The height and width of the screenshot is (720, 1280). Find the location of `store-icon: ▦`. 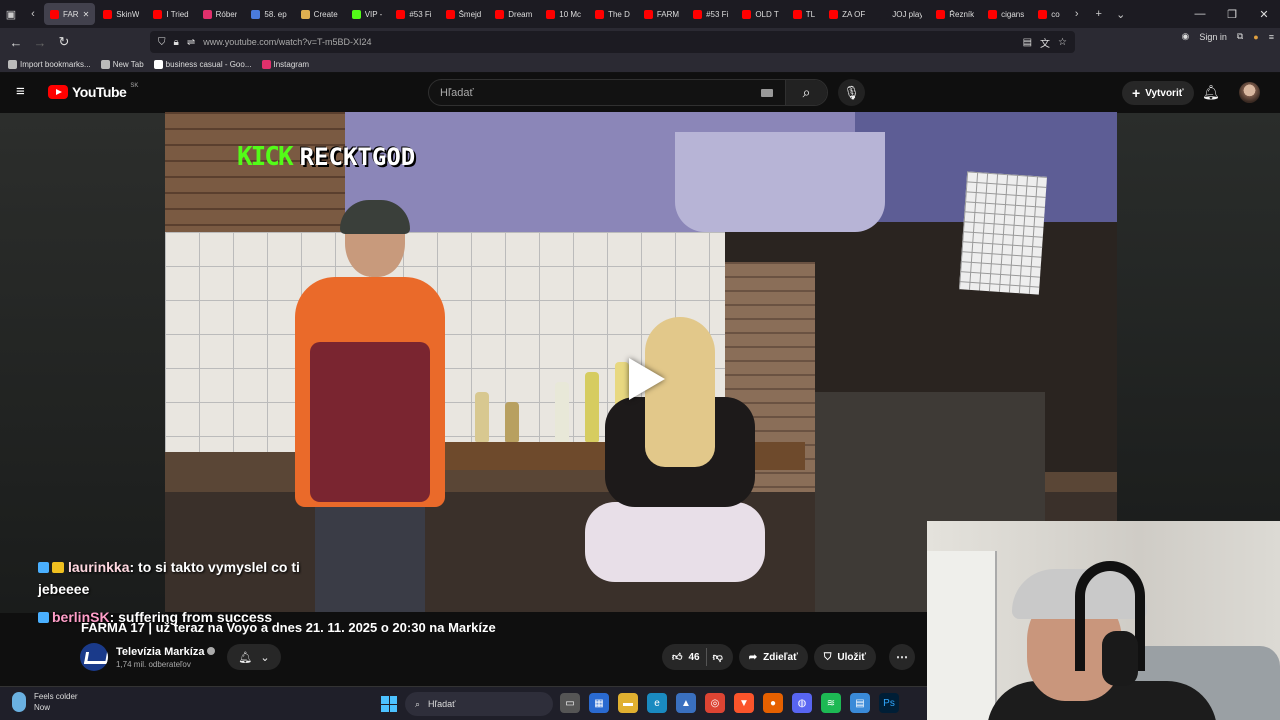

store-icon: ▦ is located at coordinates (599, 703).